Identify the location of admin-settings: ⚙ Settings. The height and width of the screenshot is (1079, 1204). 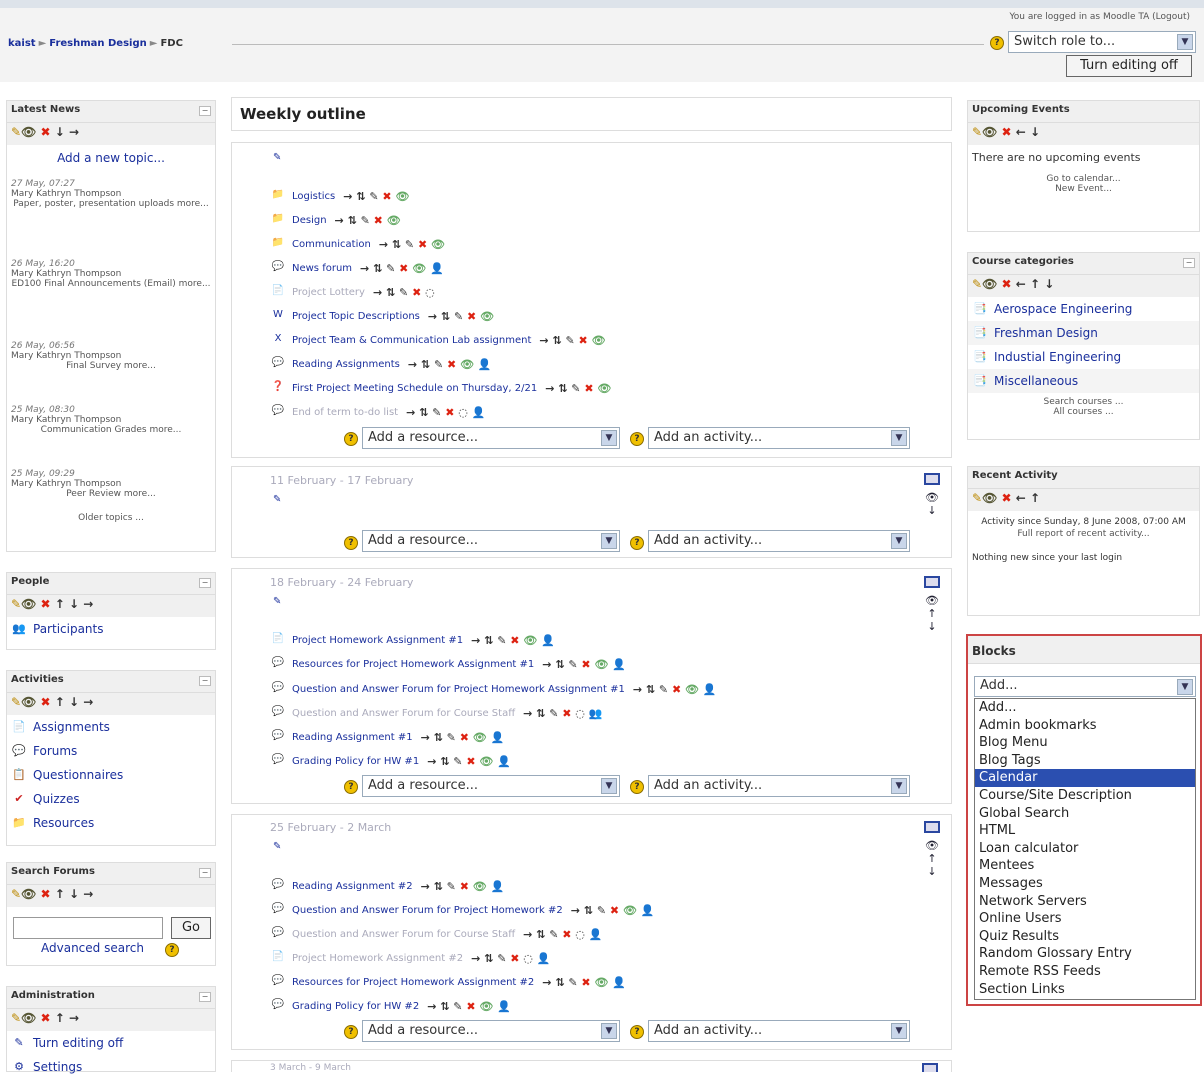
(111, 1067).